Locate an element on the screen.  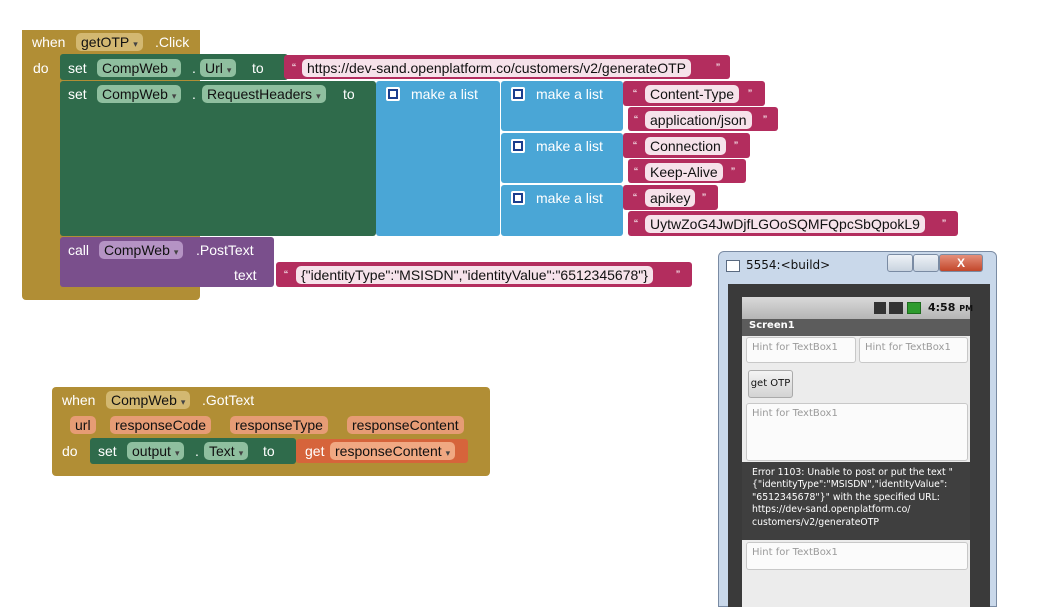
get-variable-label: responseContent is located at coordinates (388, 451).